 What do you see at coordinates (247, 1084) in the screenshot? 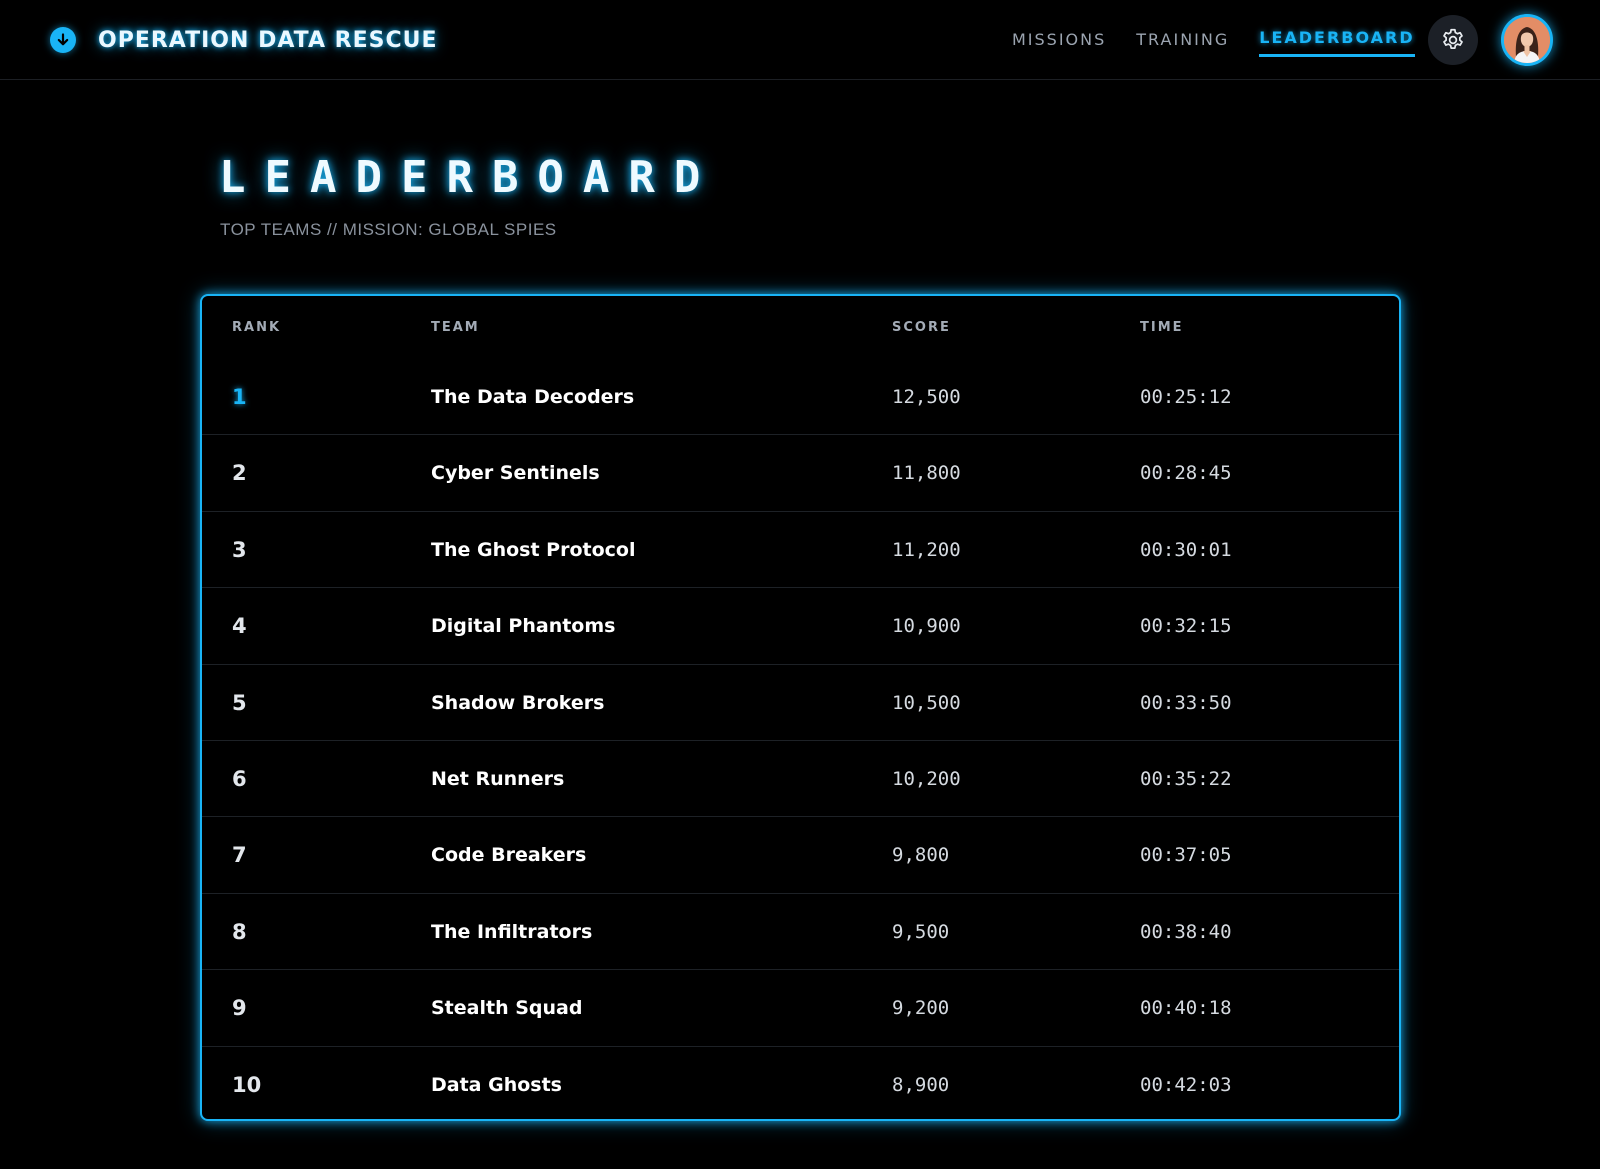
I see `rank-cell: 10` at bounding box center [247, 1084].